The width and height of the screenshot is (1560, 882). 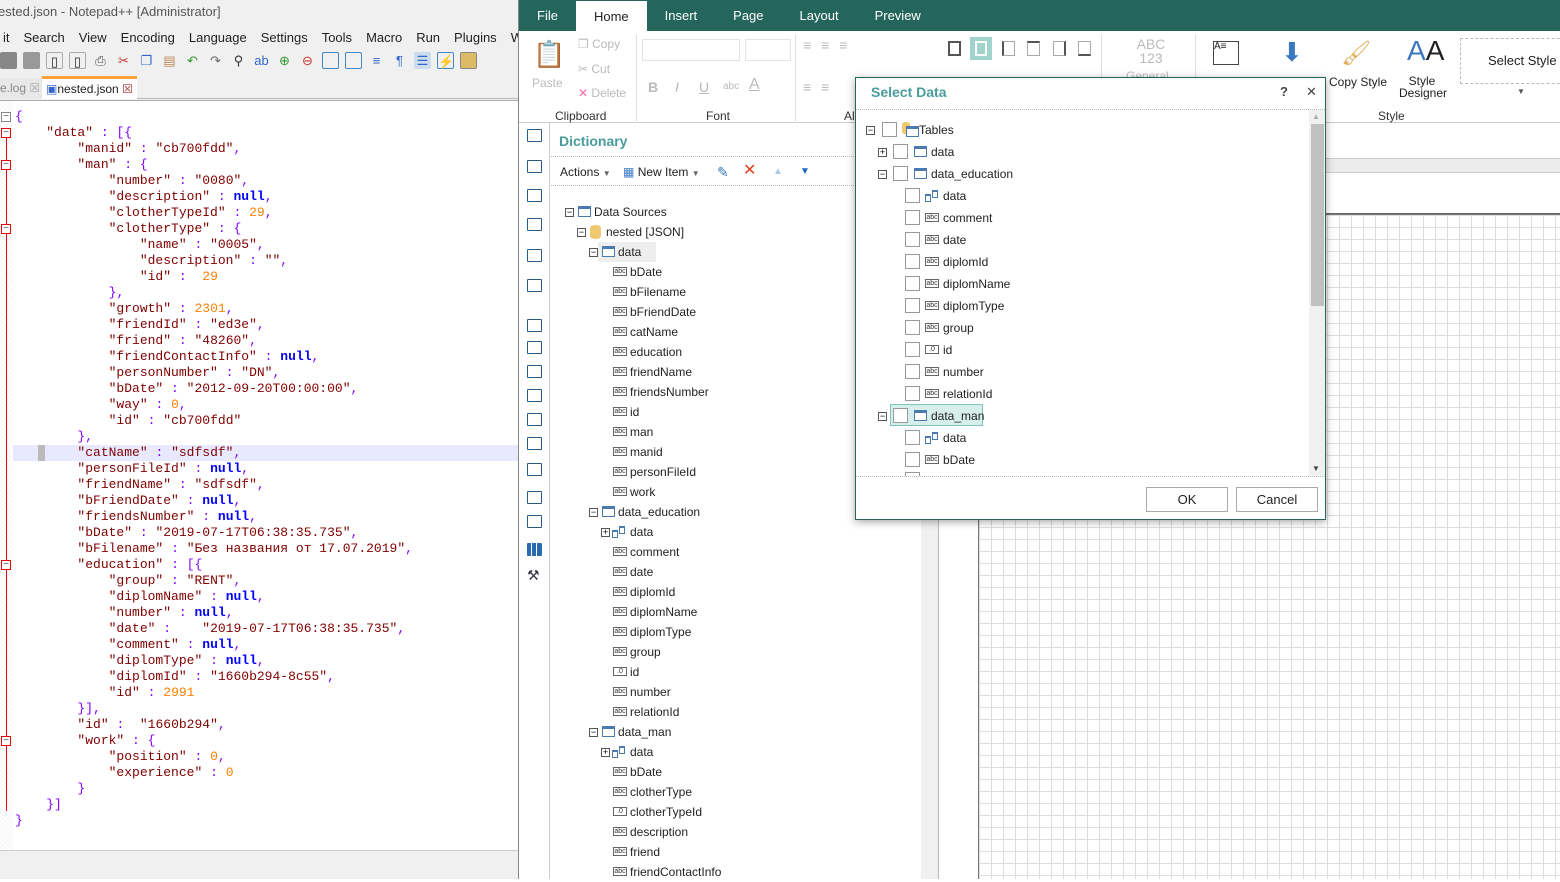 I want to click on delete-button: ✕ Delete, so click(x=602, y=93).